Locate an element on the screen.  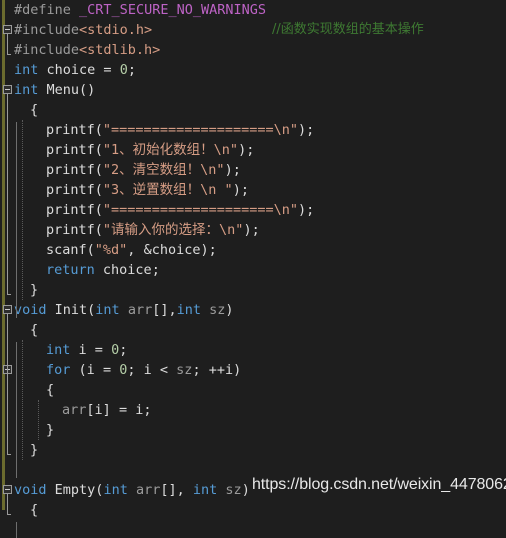
code-token-str: "1、初始化数组！\n" is located at coordinates (170, 150).